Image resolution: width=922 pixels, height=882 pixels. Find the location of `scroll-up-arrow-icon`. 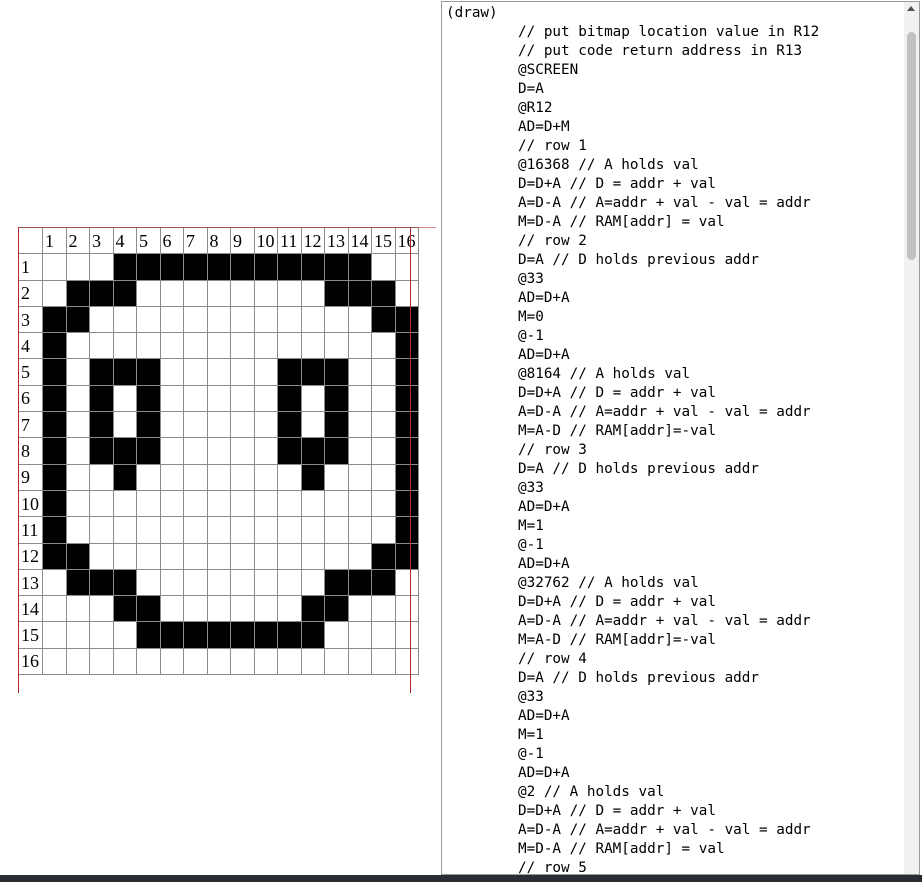

scroll-up-arrow-icon is located at coordinates (911, 8).